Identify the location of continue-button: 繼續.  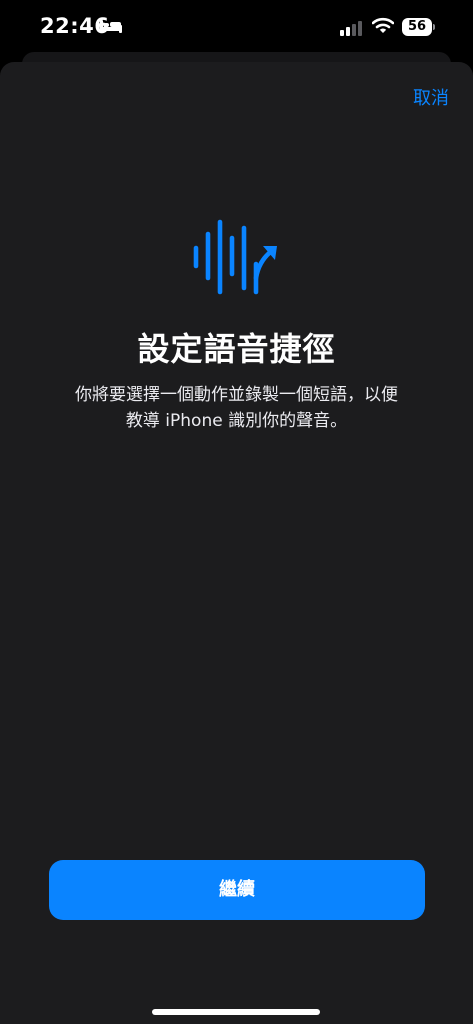
(237, 890).